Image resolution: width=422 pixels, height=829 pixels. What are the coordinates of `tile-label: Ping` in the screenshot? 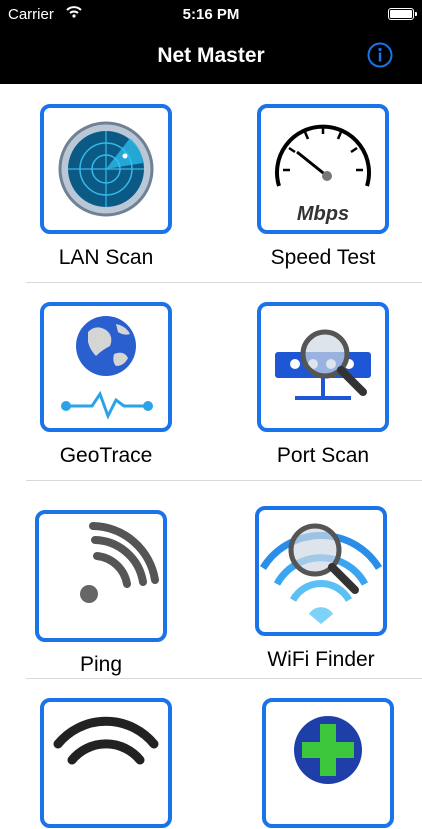 It's located at (101, 664).